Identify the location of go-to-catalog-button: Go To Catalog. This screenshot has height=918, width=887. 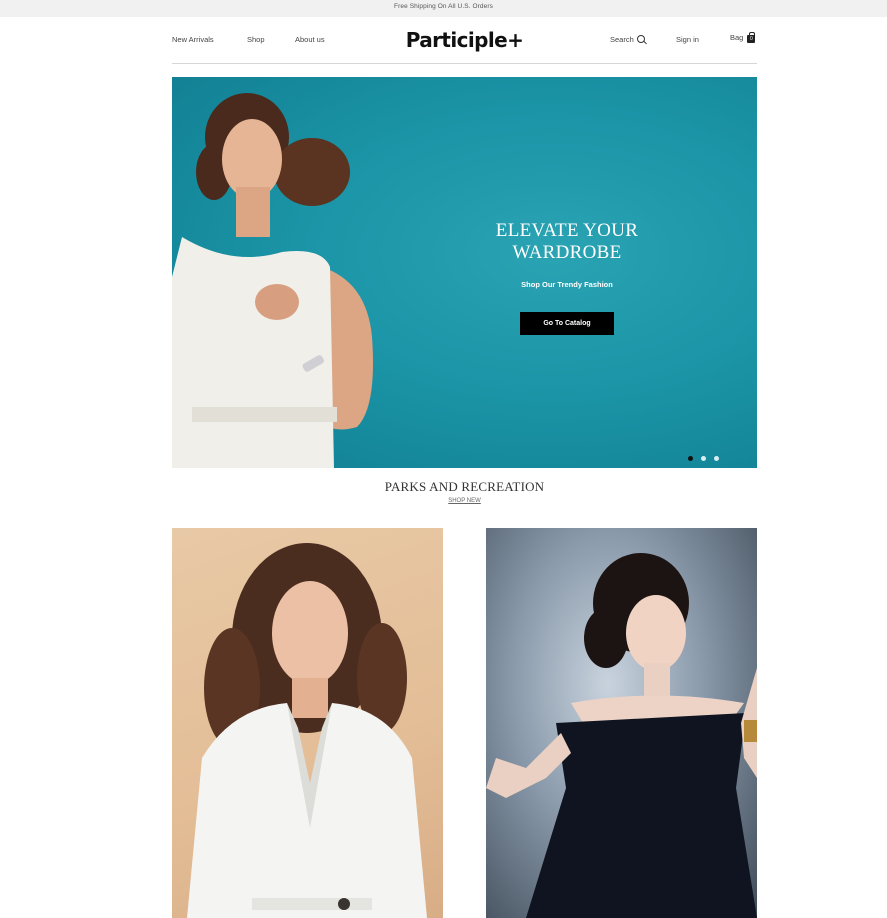
(567, 323).